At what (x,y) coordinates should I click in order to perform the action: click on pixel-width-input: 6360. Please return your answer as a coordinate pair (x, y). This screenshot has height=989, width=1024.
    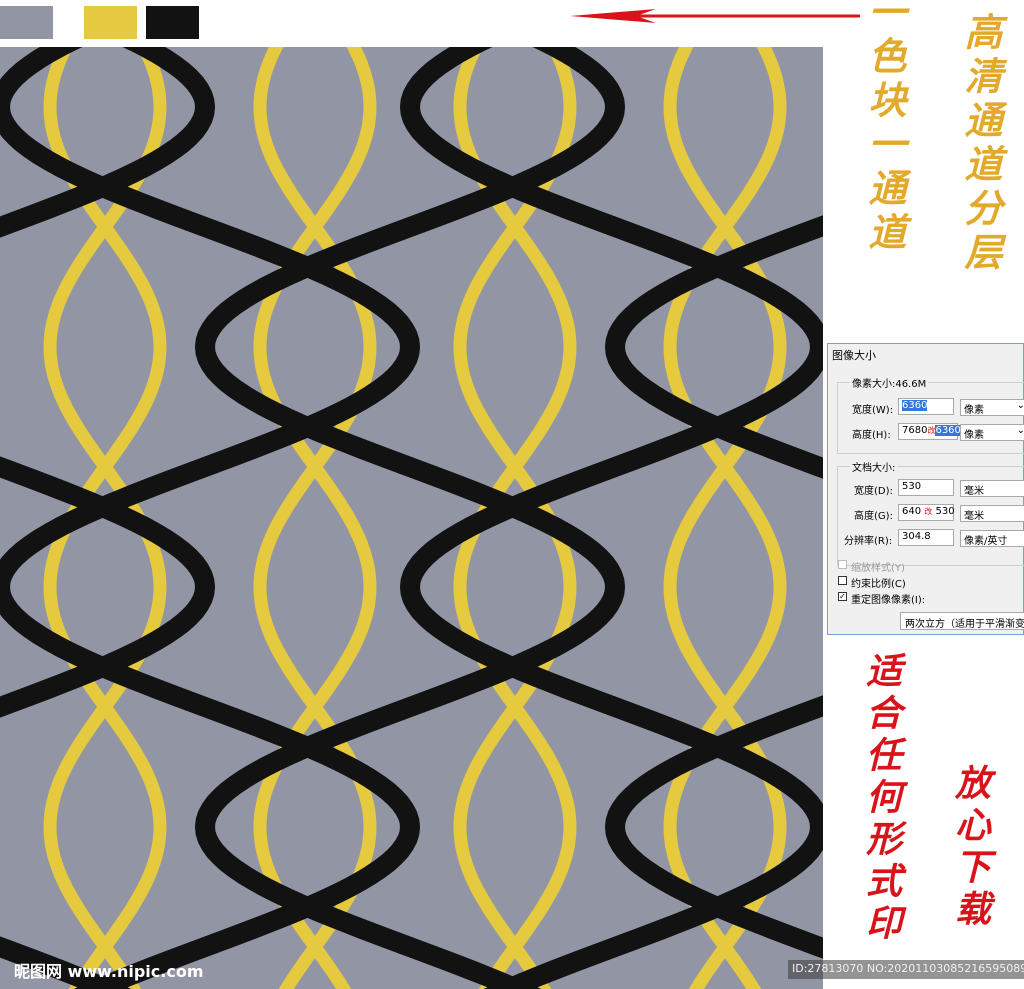
    Looking at the image, I should click on (926, 406).